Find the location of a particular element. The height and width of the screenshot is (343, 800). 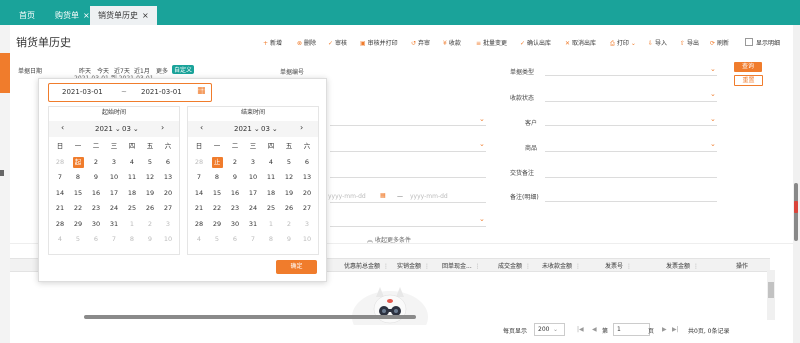

day-cell: 1 is located at coordinates (271, 225).